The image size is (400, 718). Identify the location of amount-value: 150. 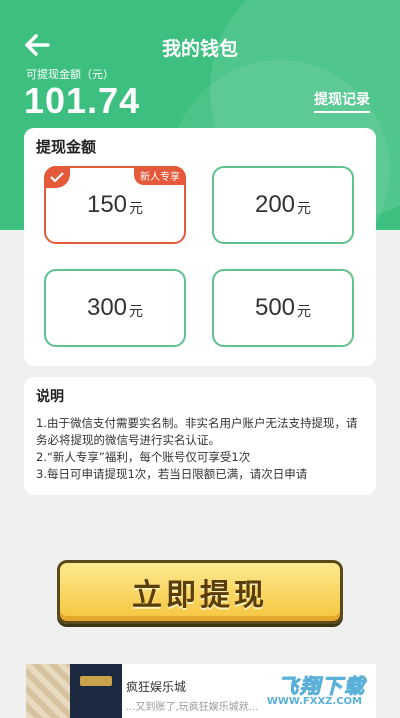
(107, 204).